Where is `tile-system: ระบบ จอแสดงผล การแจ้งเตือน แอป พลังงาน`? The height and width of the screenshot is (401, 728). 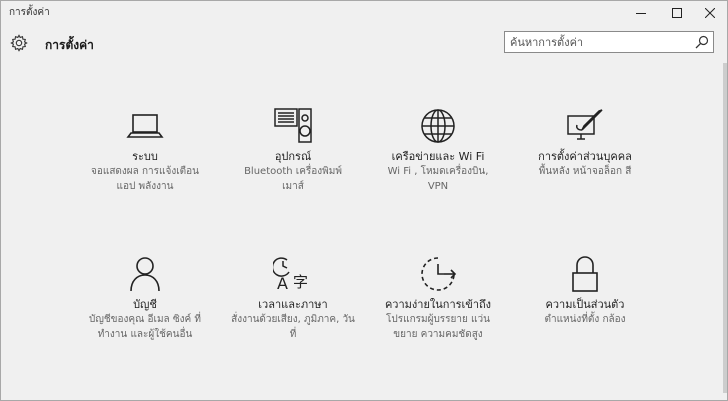 tile-system: ระบบ จอแสดงผล การแจ้งเตือน แอป พลังงาน is located at coordinates (145, 150).